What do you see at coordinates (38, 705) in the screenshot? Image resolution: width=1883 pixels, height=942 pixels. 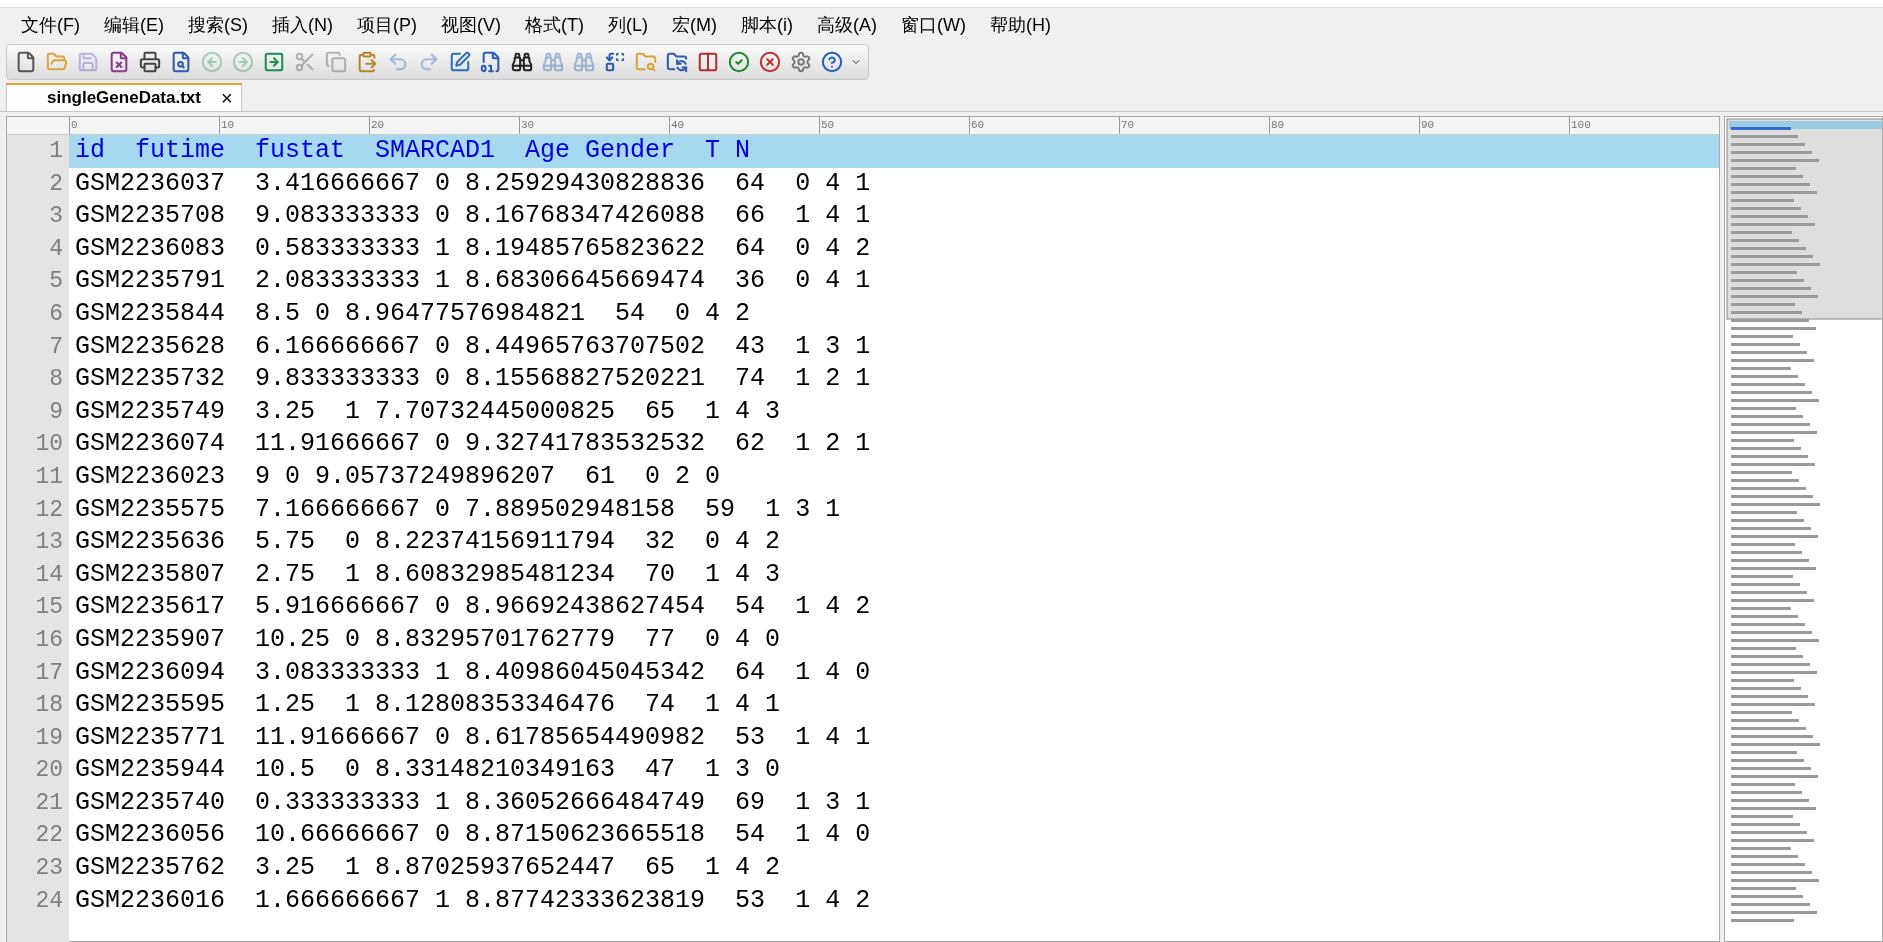 I see `line-number: 18` at bounding box center [38, 705].